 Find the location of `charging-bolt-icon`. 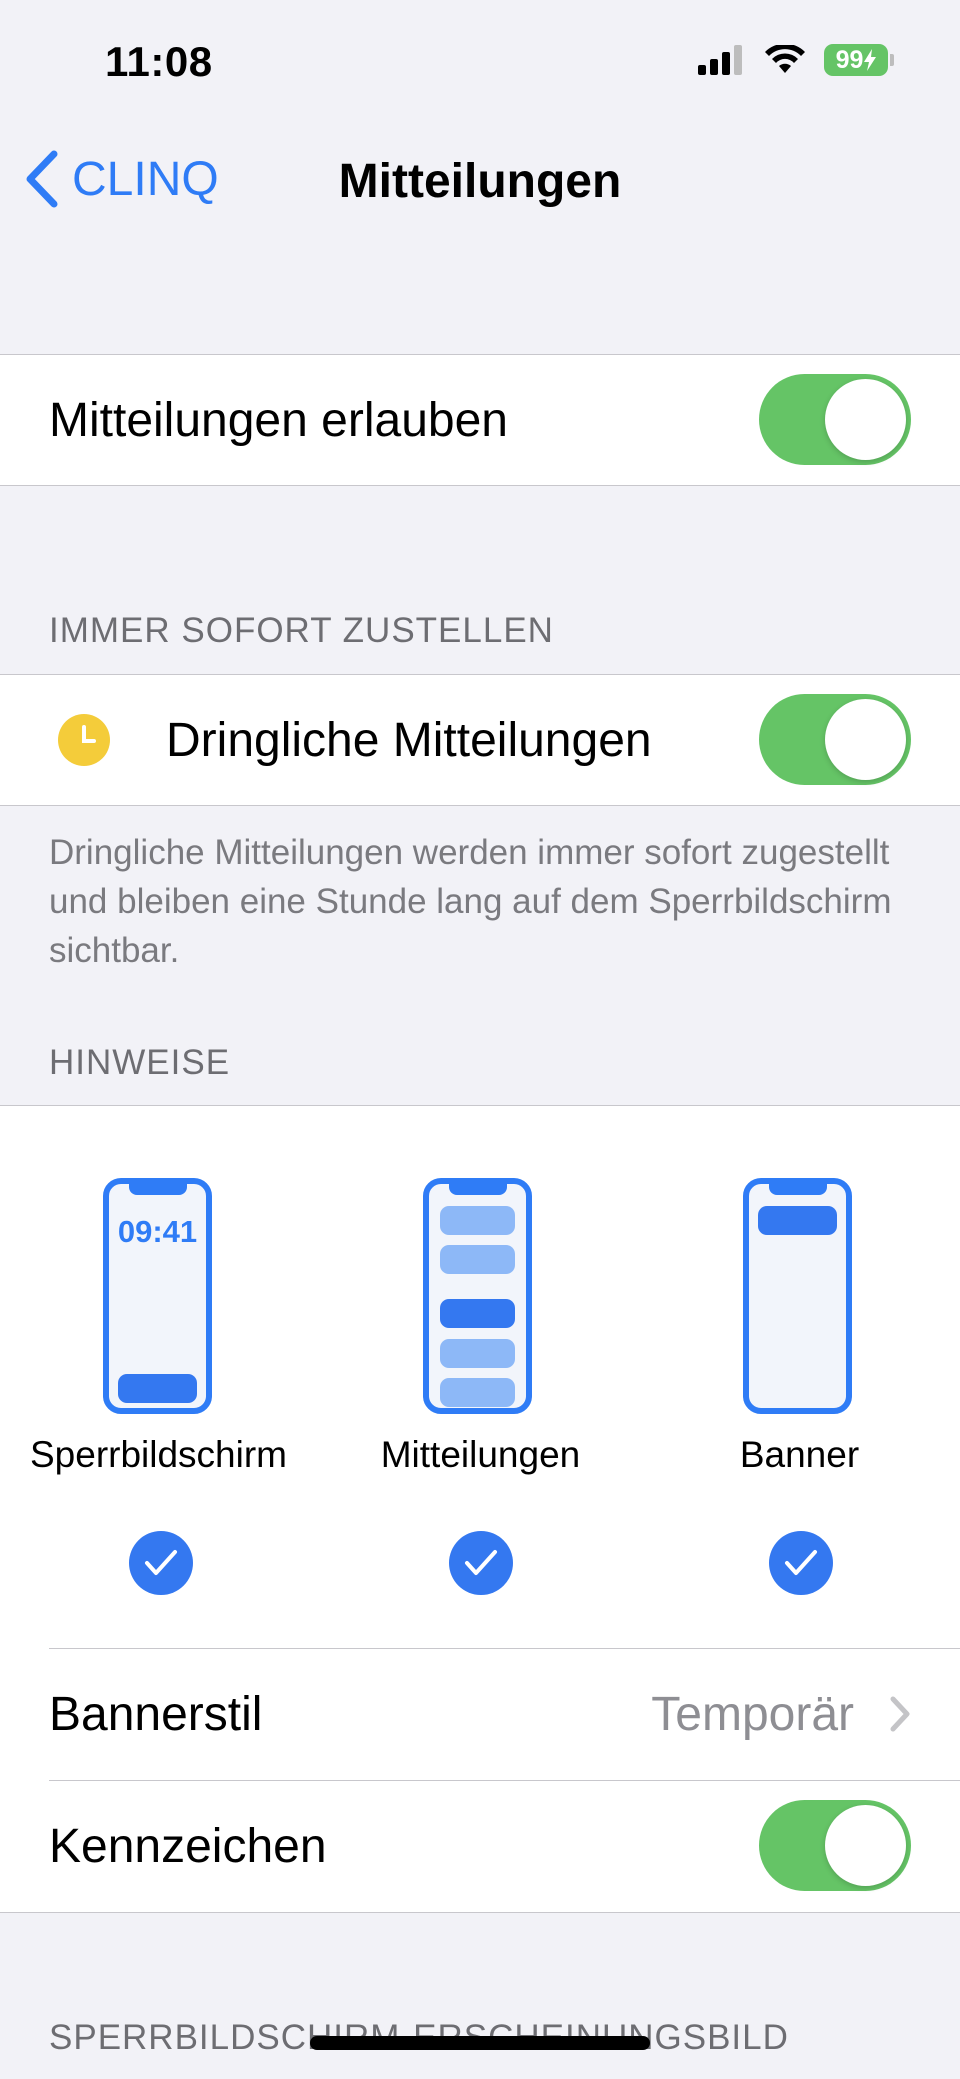

charging-bolt-icon is located at coordinates (870, 60).